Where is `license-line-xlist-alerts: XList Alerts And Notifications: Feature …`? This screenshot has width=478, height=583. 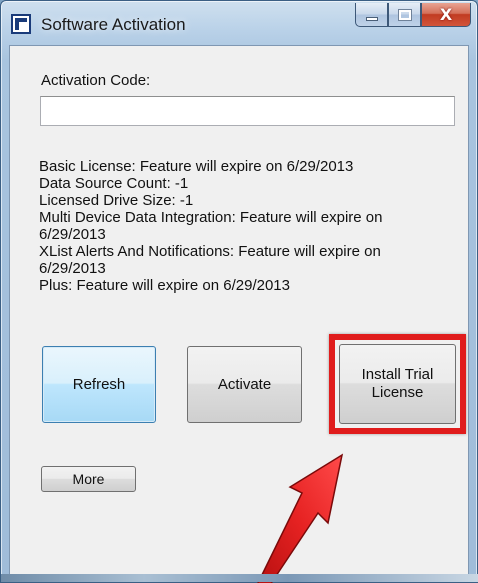
license-line-xlist-alerts: XList Alerts And Notifications: Feature … is located at coordinates (210, 260).